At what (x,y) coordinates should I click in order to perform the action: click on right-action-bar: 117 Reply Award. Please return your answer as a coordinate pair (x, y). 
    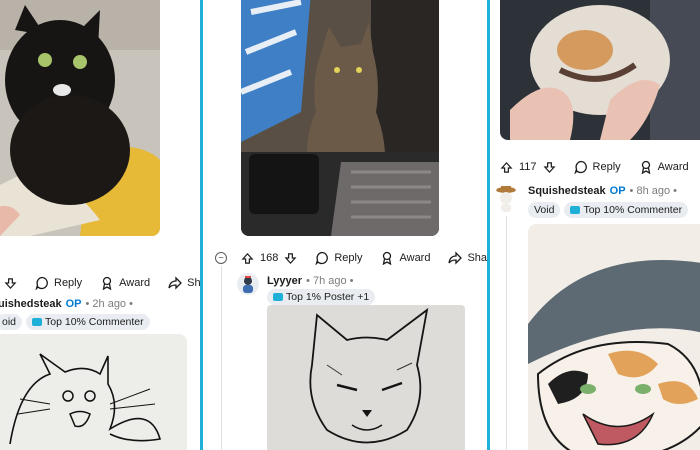
    Looking at the image, I should click on (600, 167).